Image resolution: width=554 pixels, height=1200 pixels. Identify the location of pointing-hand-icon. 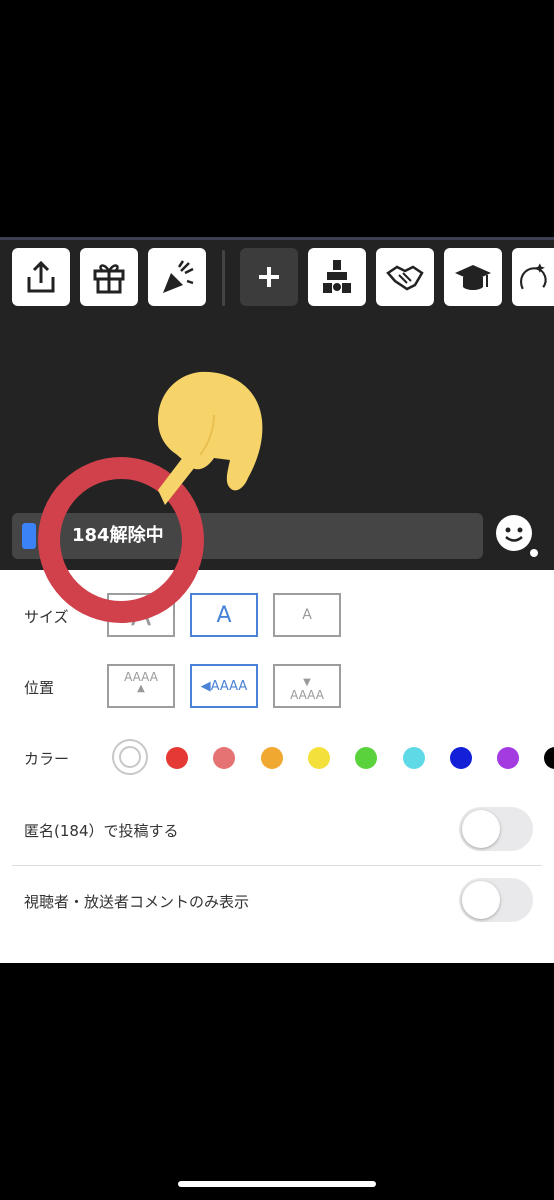
(210, 438).